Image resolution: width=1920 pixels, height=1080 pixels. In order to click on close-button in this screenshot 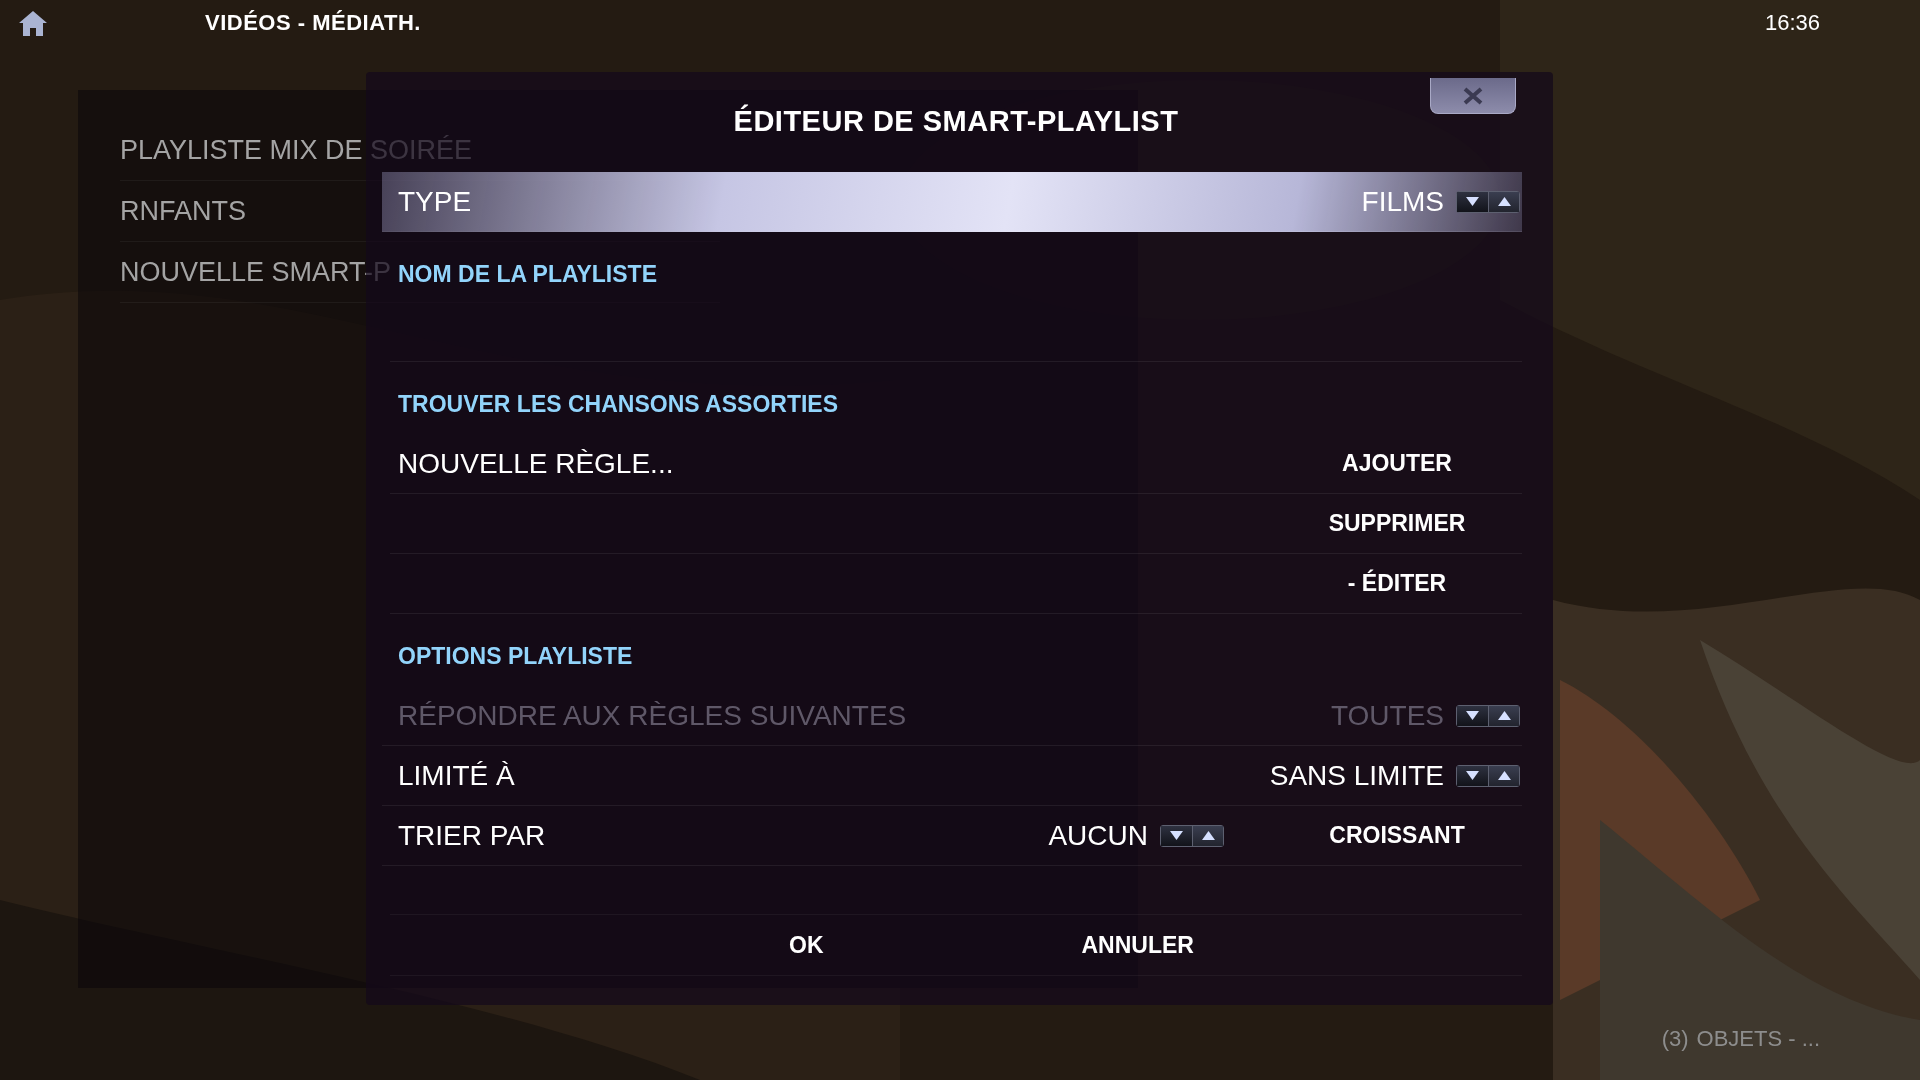, I will do `click(1473, 96)`.